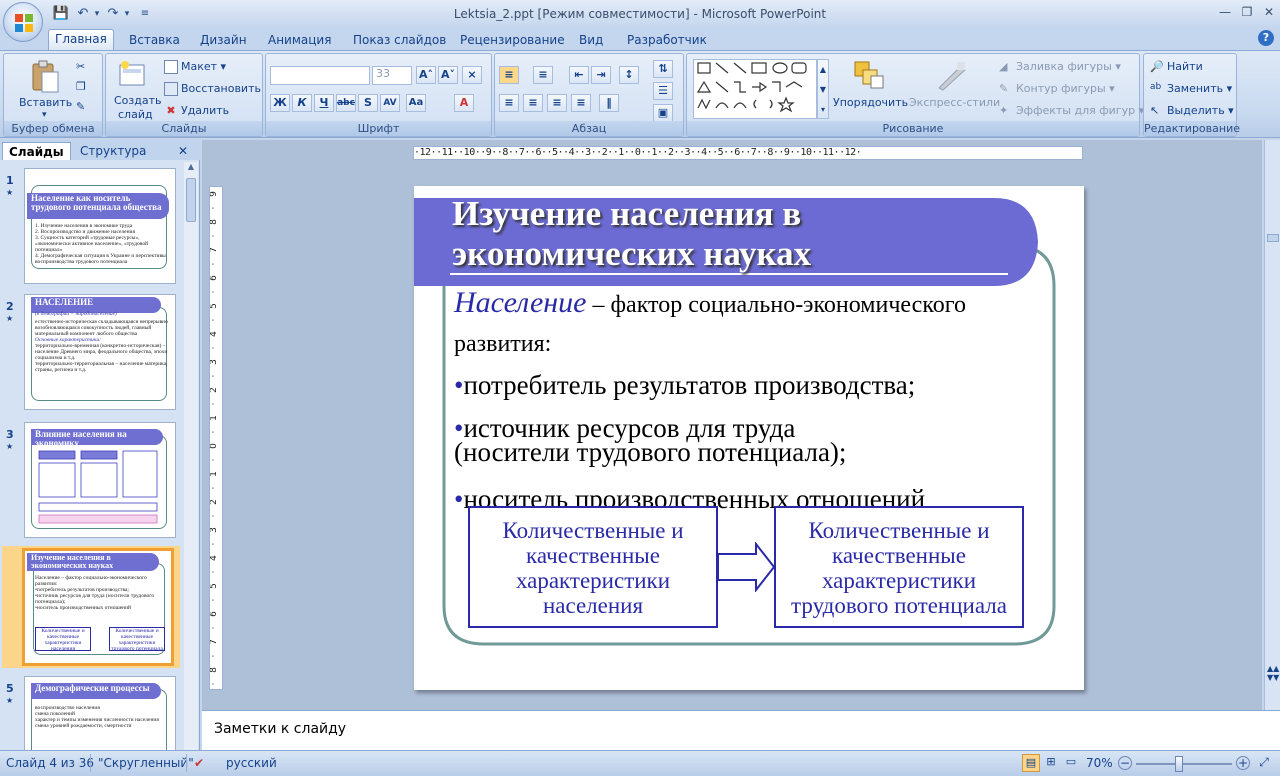 The height and width of the screenshot is (776, 1280). Describe the element at coordinates (543, 75) in the screenshot. I see `numbering-icon: ≡` at that location.